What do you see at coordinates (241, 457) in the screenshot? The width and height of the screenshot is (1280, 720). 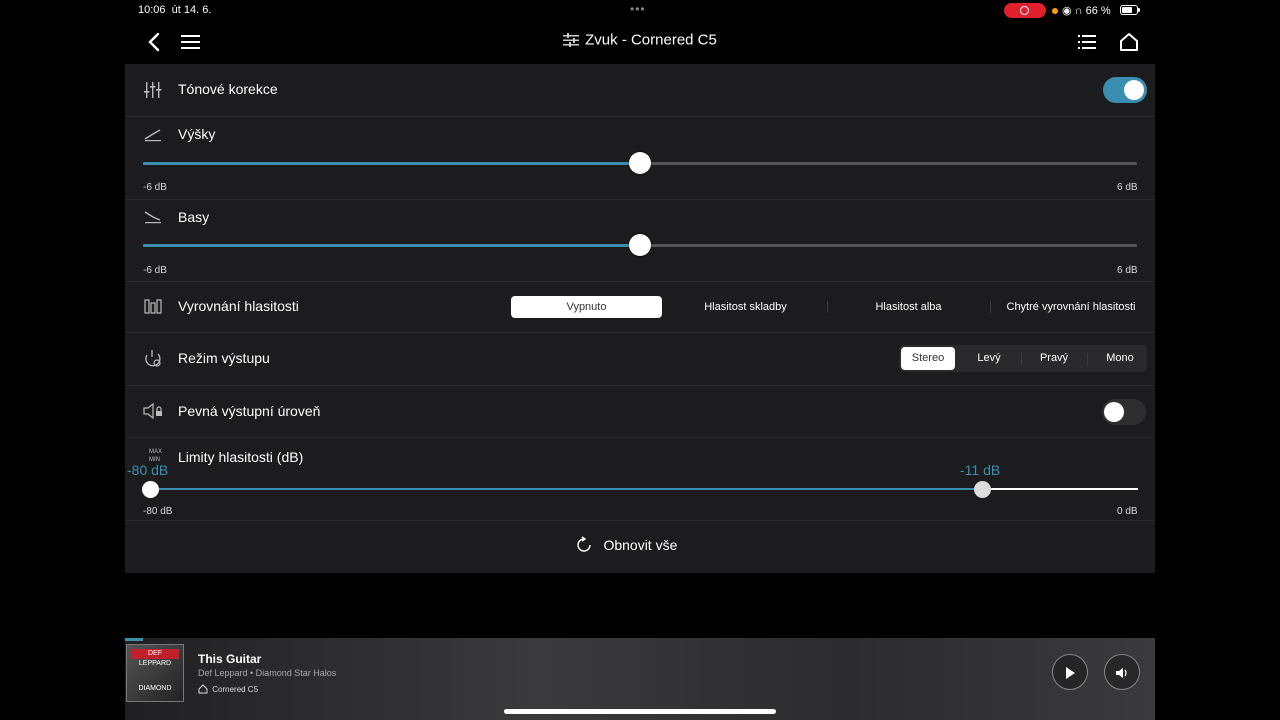 I see `volume-limits-label: Limity hlasitosti (dB)` at bounding box center [241, 457].